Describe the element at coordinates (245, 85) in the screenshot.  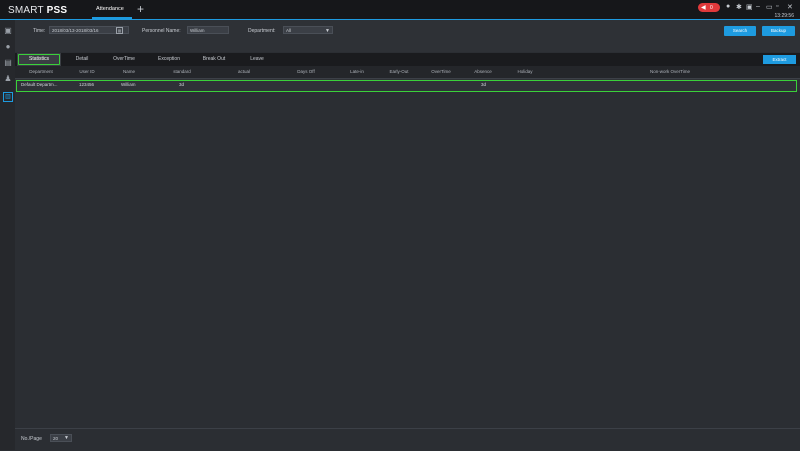
I see `cell-actual` at that location.